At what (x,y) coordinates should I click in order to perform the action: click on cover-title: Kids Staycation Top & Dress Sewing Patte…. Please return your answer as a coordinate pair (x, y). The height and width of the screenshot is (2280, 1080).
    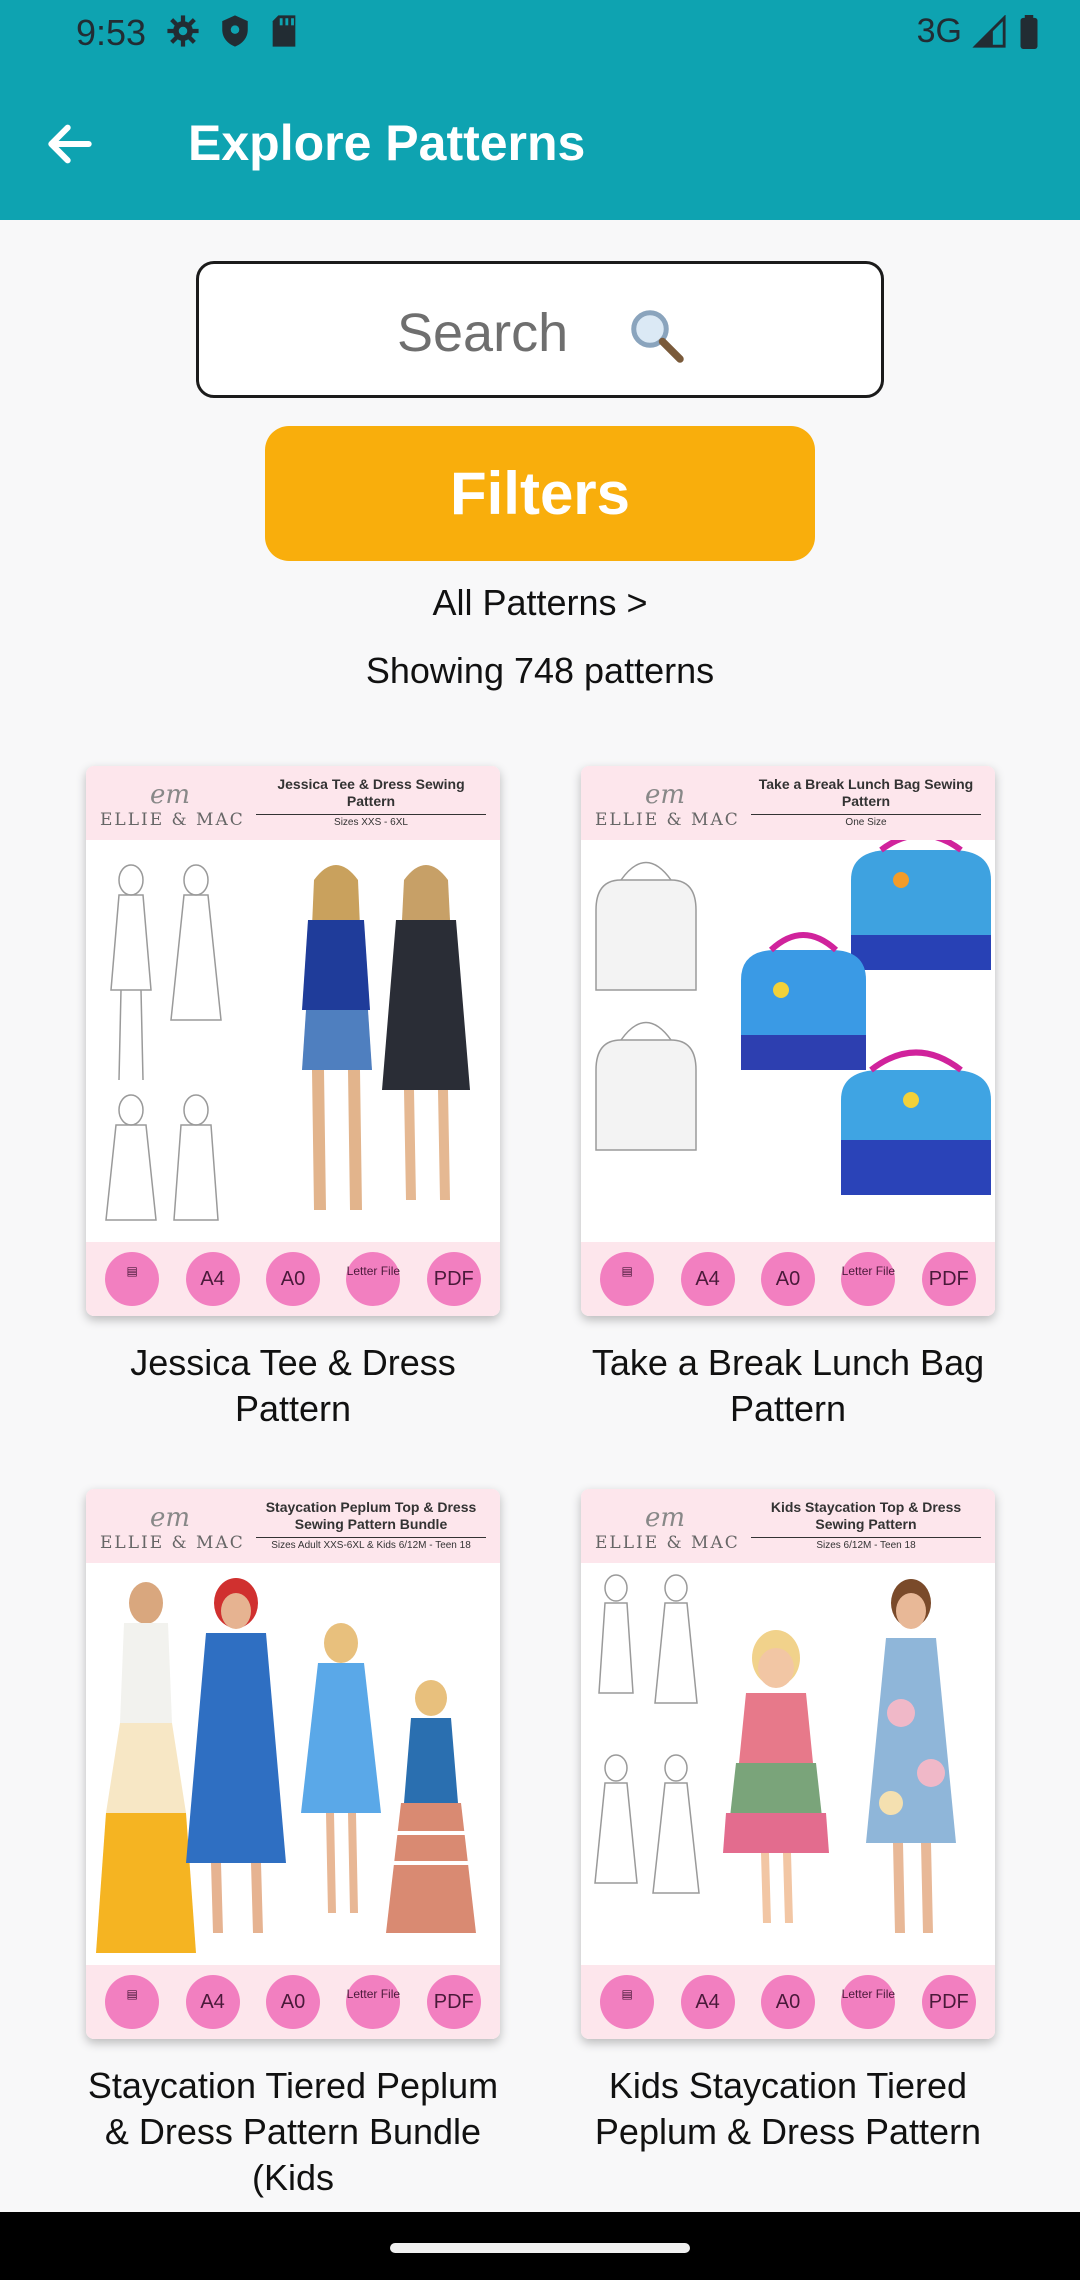
    Looking at the image, I should click on (866, 1515).